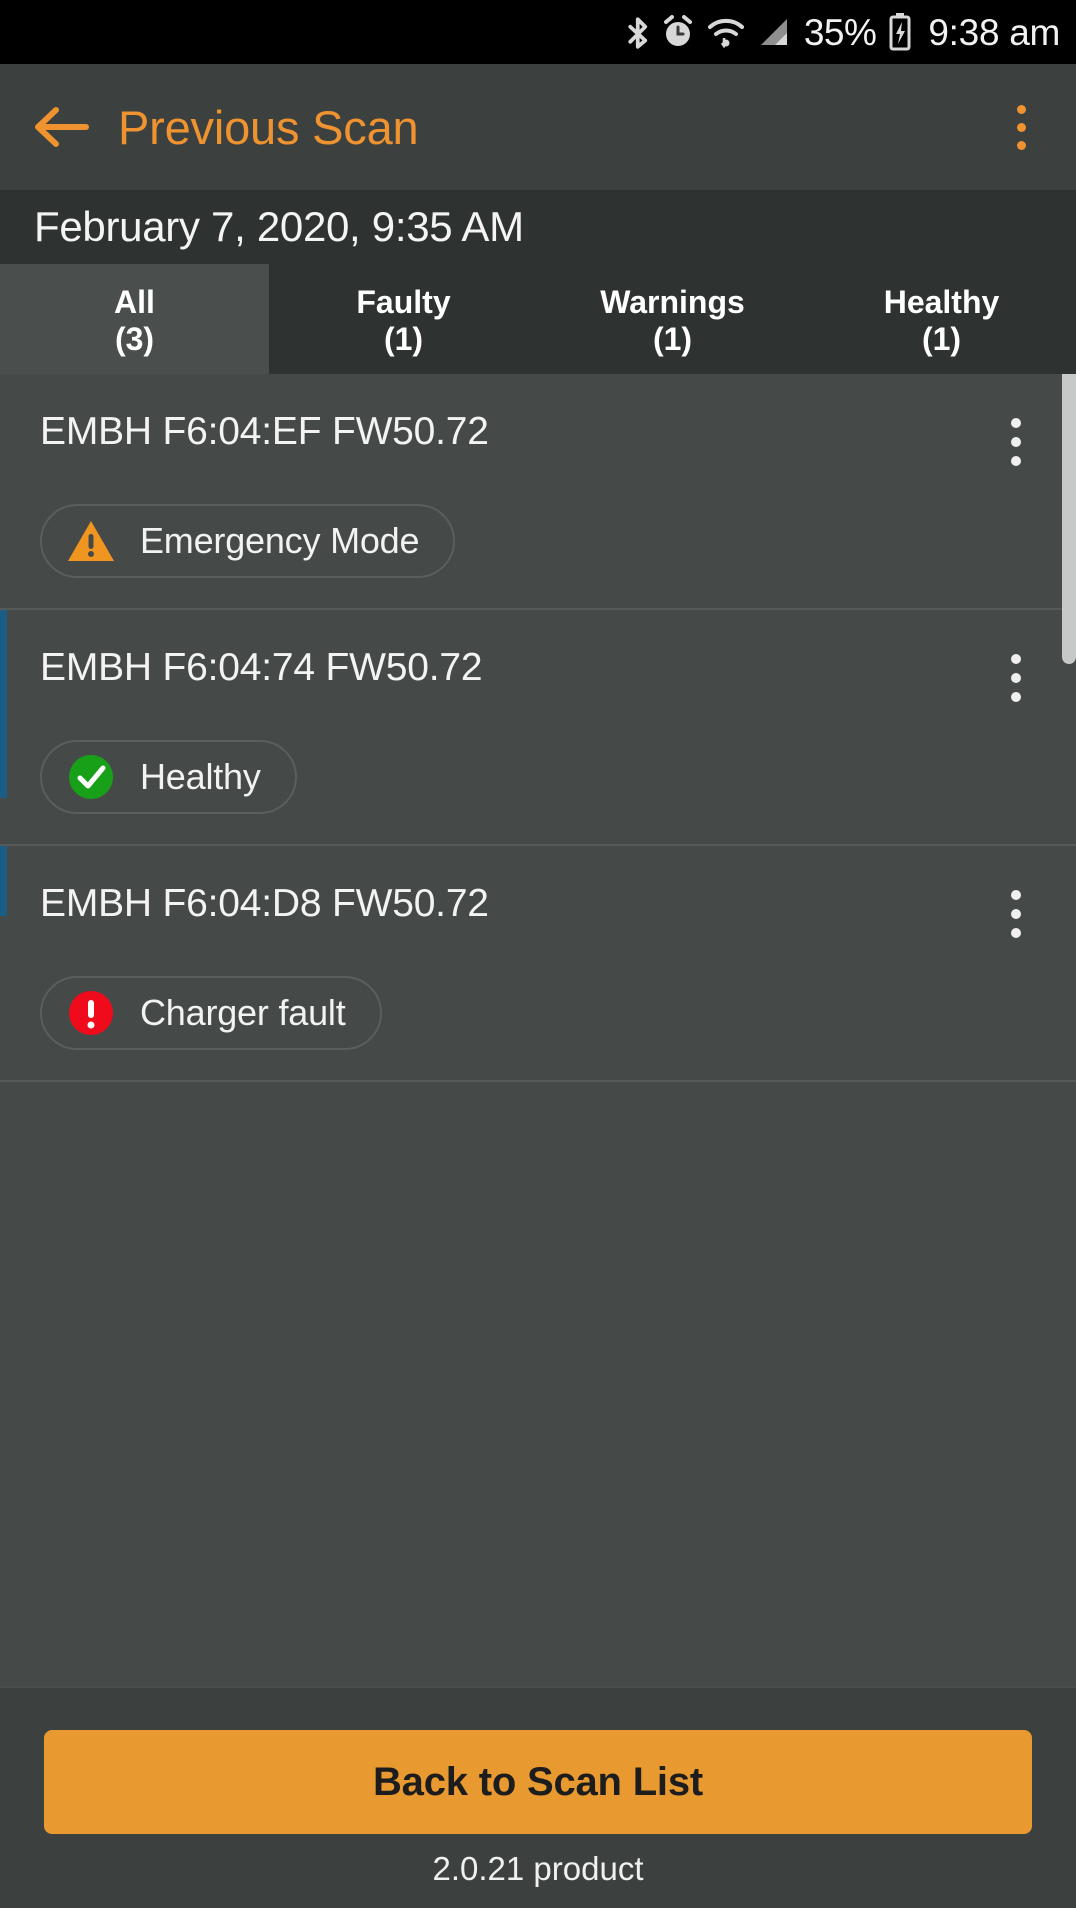 The height and width of the screenshot is (1908, 1076). I want to click on app-version-label: 2.0.21 product, so click(538, 1868).